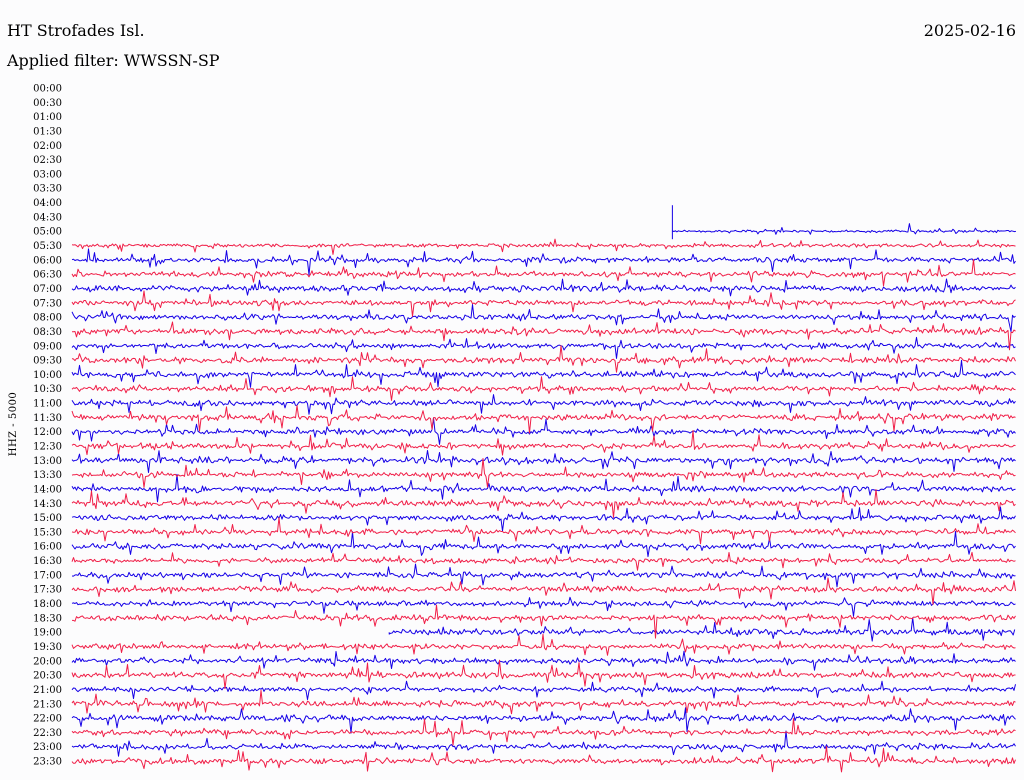  Describe the element at coordinates (47, 375) in the screenshot. I see `y-tick-label: 10:00` at that location.